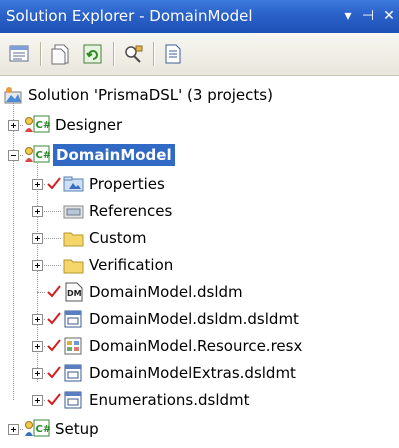 This screenshot has width=399, height=448. I want to click on item-label: References, so click(131, 211).